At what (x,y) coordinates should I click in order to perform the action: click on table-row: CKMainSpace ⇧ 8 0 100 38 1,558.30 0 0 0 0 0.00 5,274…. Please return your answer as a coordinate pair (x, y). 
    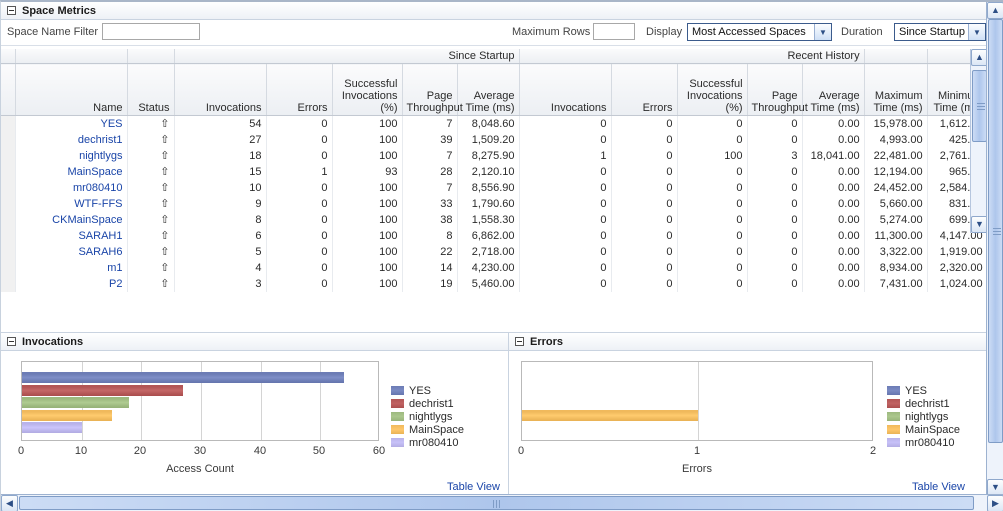
    Looking at the image, I should click on (494, 219).